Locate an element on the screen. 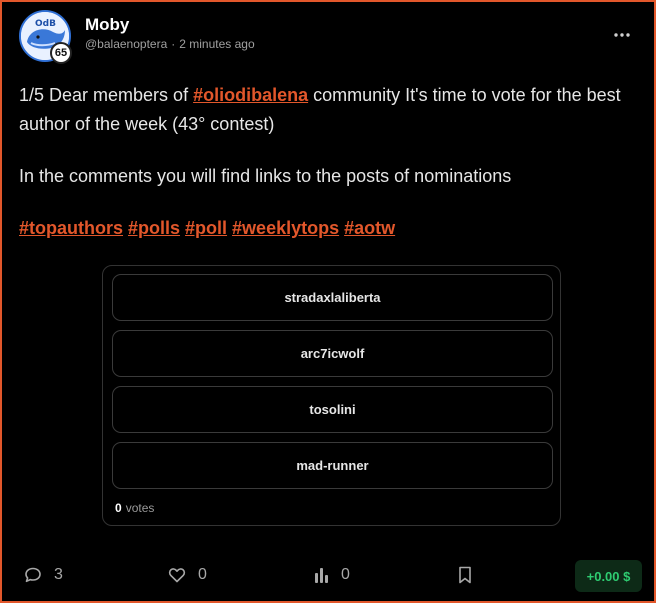 This screenshot has width=656, height=603. poll-option-button: tosolini is located at coordinates (332, 409).